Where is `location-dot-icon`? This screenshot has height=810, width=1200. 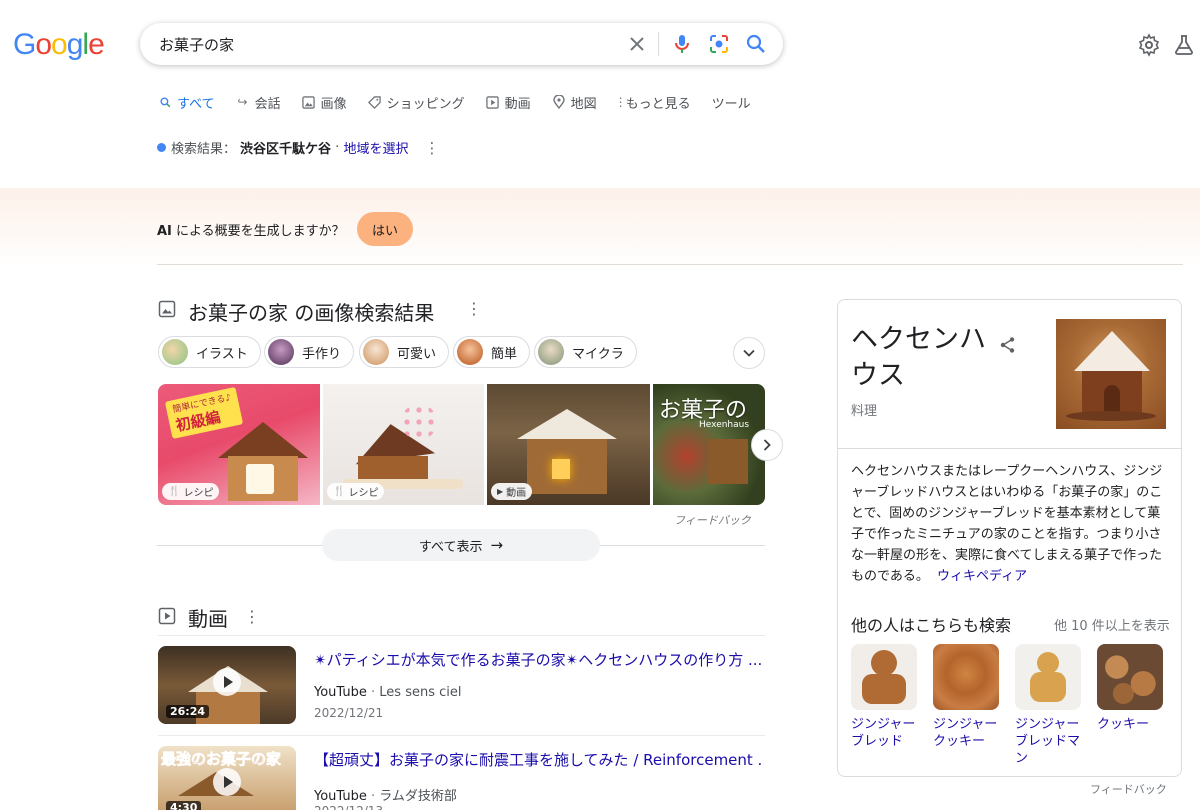
location-dot-icon is located at coordinates (161, 147).